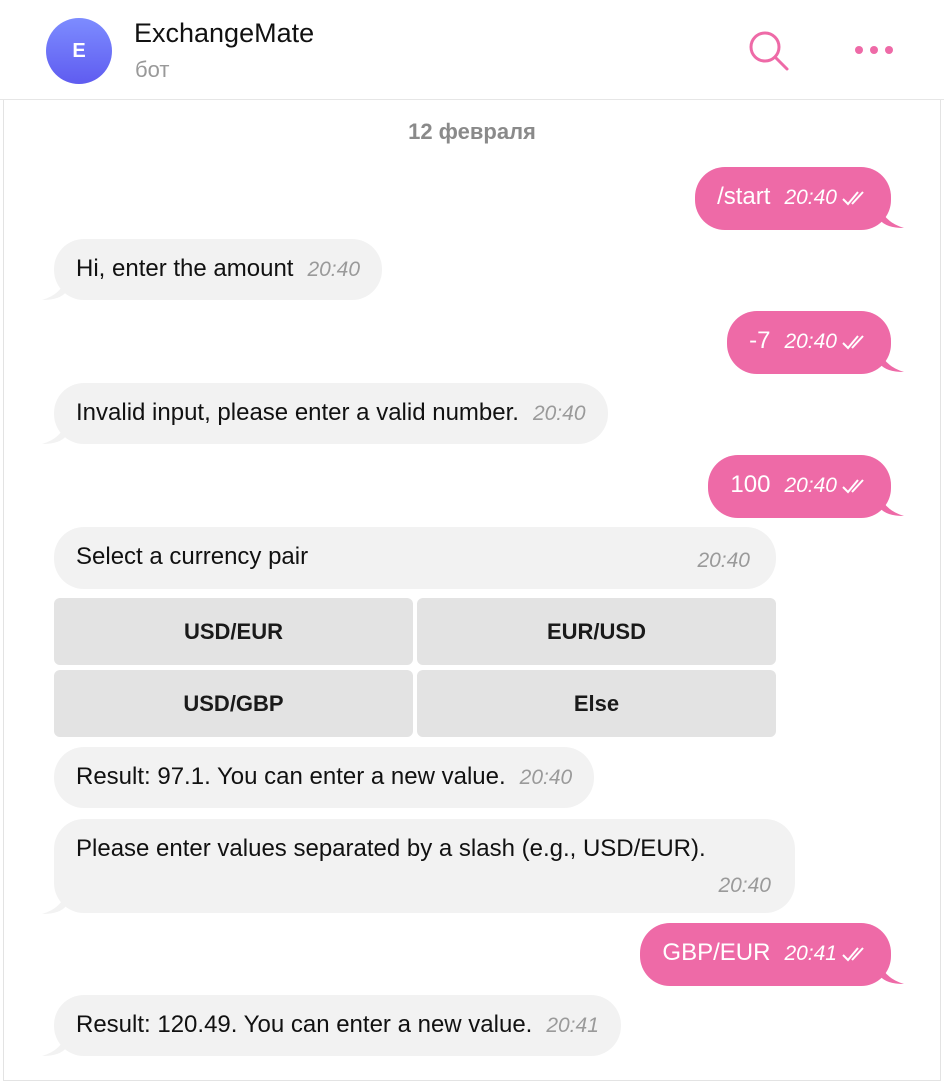 This screenshot has width=944, height=1084. I want to click on chat-title: ExchangeMate, so click(224, 33).